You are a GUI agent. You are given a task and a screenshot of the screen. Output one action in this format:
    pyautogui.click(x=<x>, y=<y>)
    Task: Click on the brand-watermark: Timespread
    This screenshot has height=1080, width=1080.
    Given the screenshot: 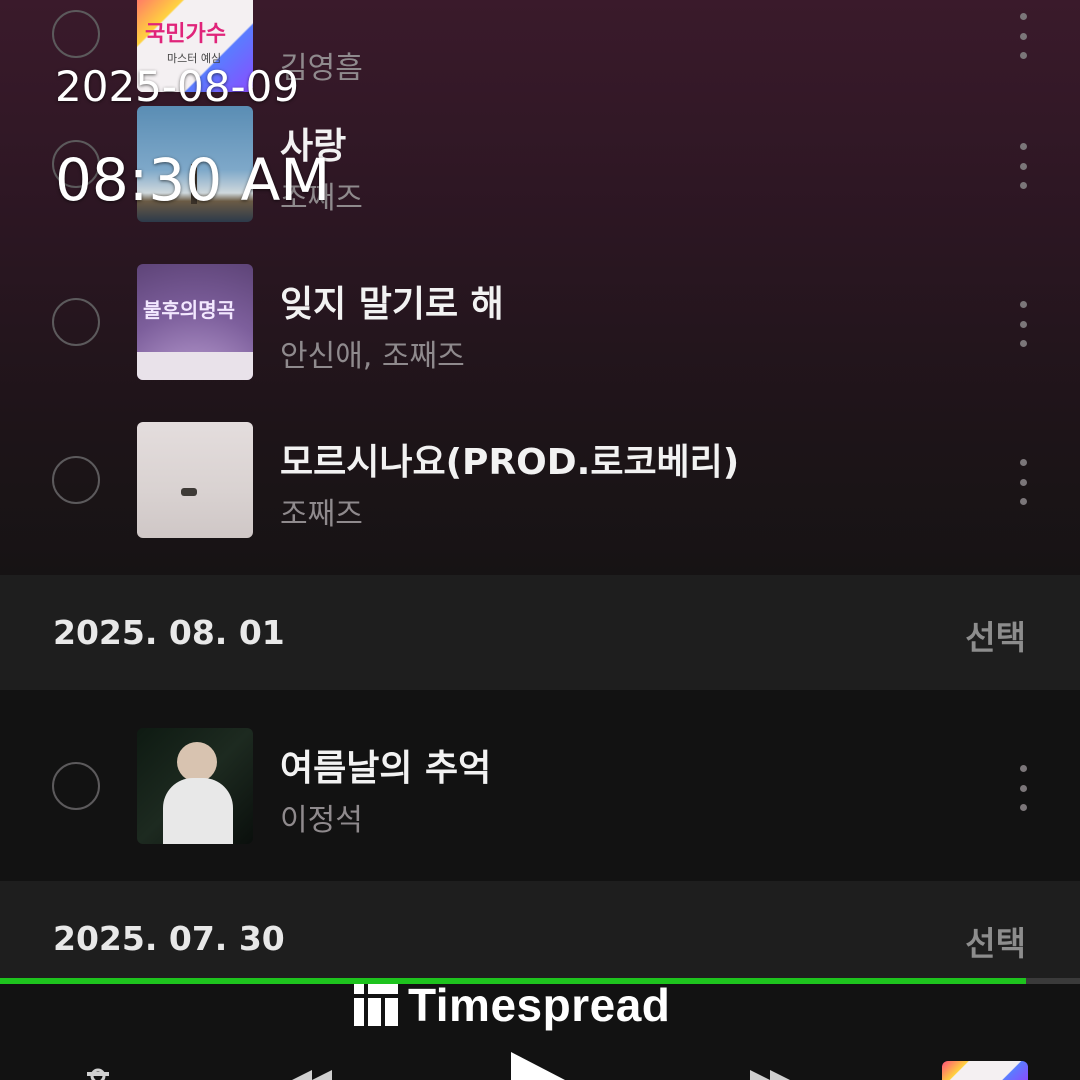 What is the action you would take?
    pyautogui.click(x=512, y=1005)
    